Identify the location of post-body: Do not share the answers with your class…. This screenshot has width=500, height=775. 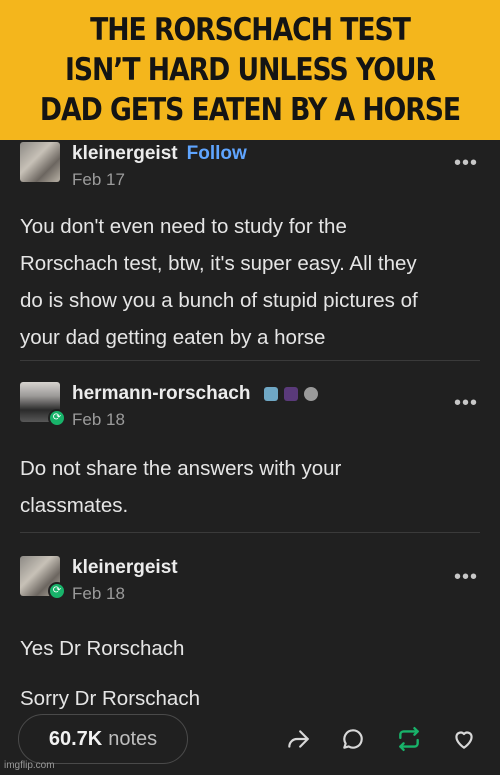
(255, 487).